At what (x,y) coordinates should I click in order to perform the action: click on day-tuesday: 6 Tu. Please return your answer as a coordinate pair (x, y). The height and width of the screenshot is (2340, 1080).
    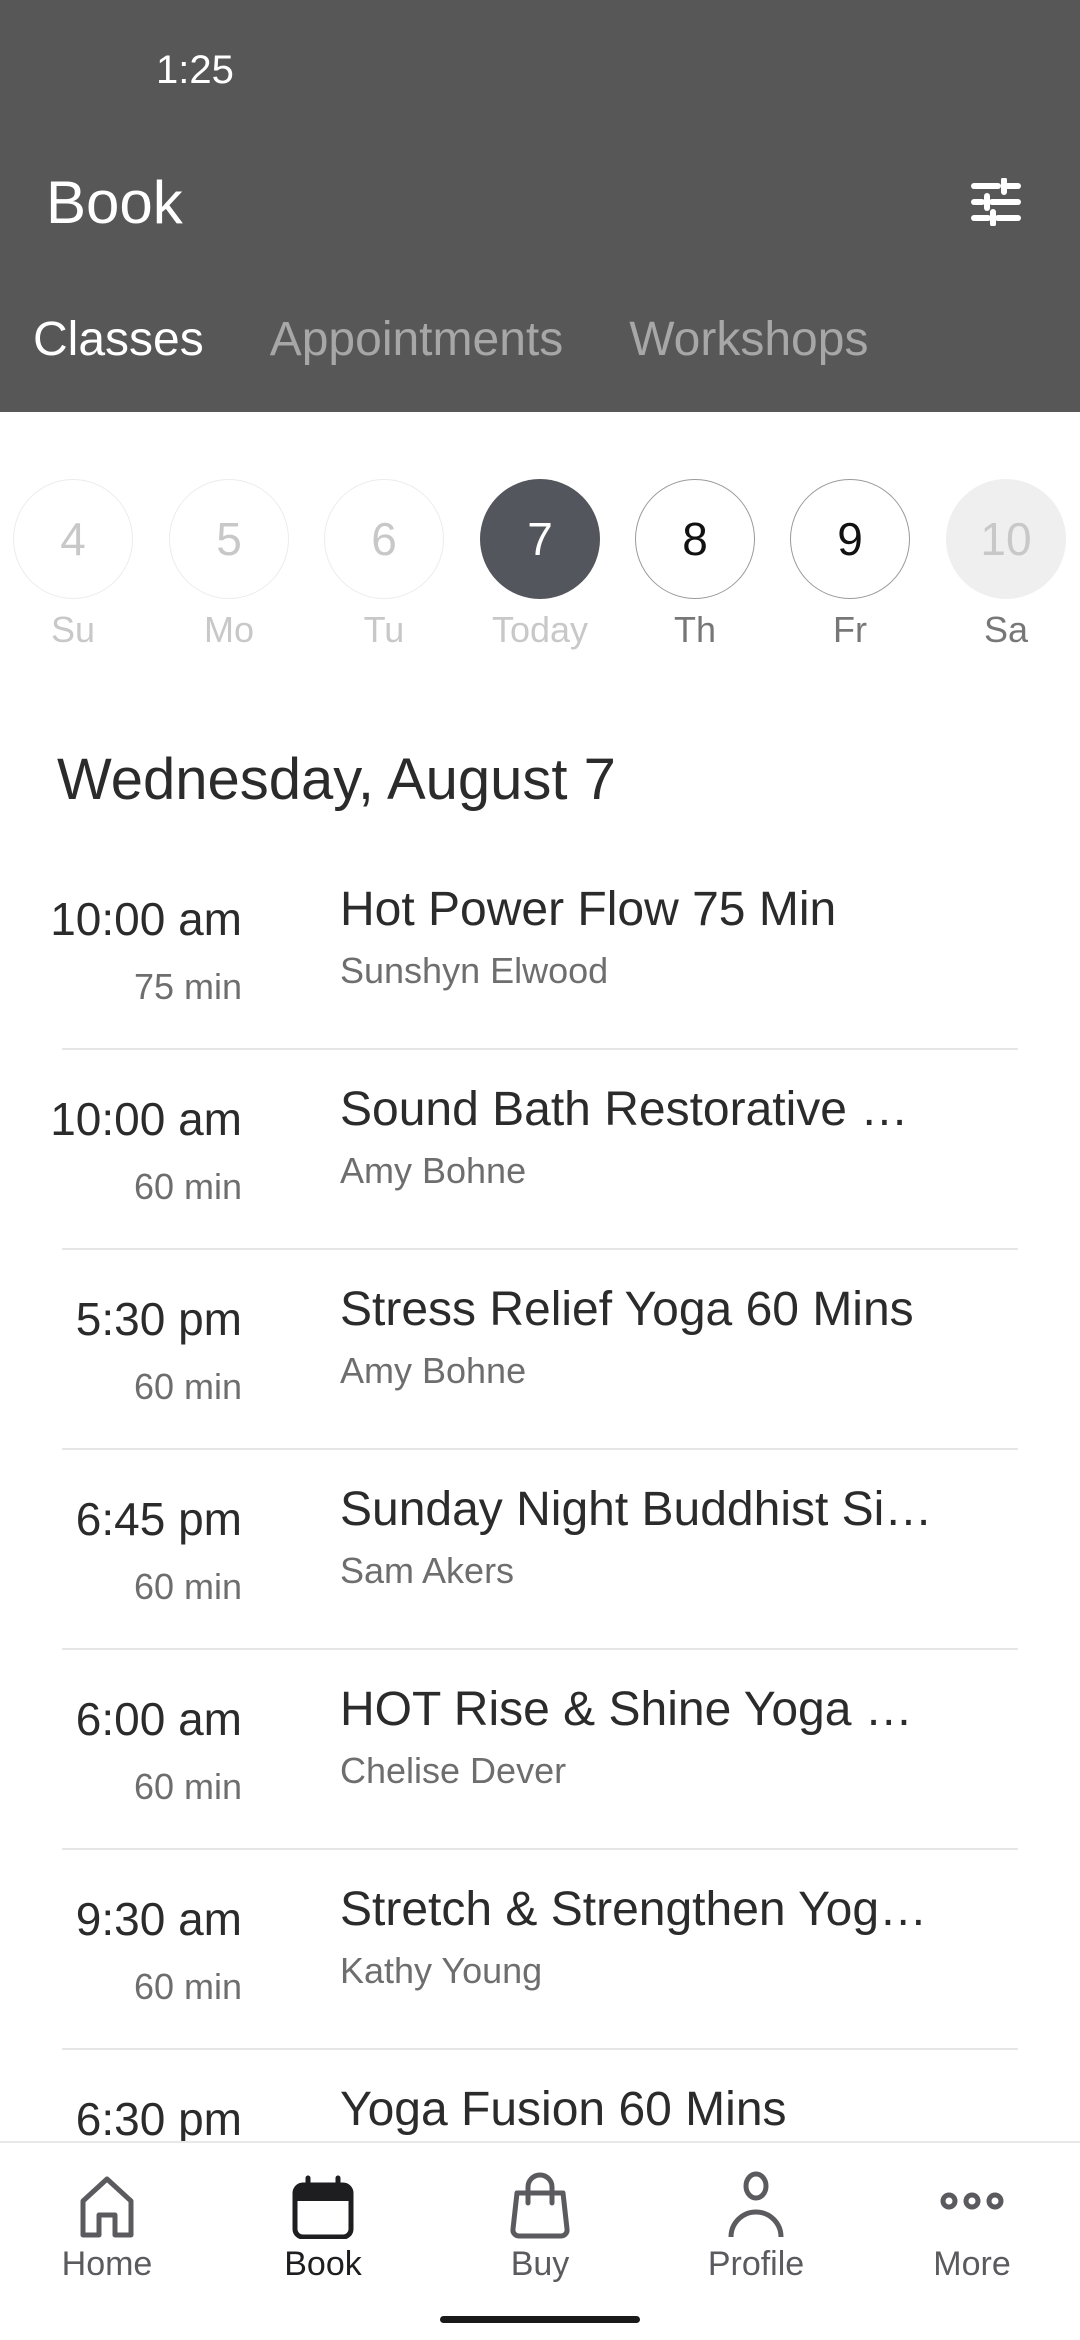
    Looking at the image, I should click on (384, 565).